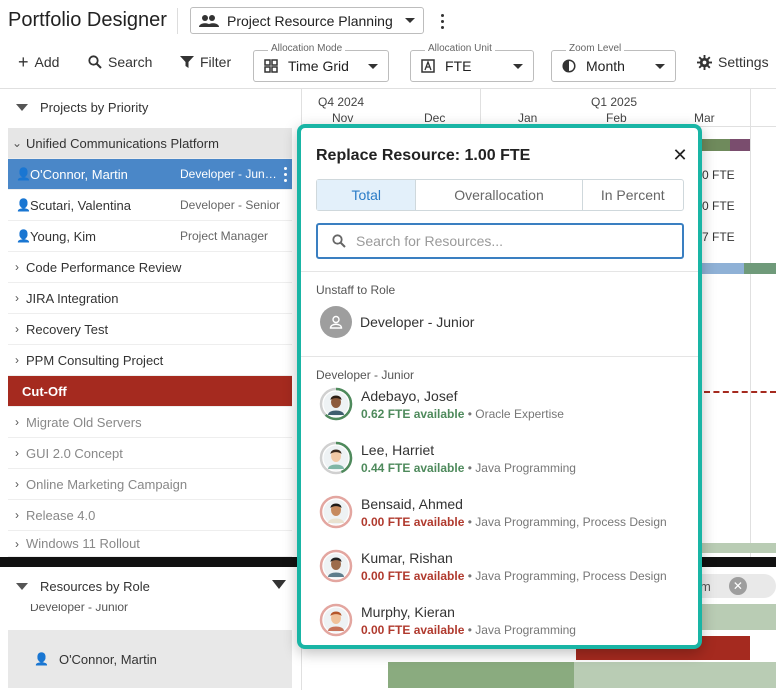  What do you see at coordinates (63, 236) in the screenshot?
I see `assignment-name: Young, Kim` at bounding box center [63, 236].